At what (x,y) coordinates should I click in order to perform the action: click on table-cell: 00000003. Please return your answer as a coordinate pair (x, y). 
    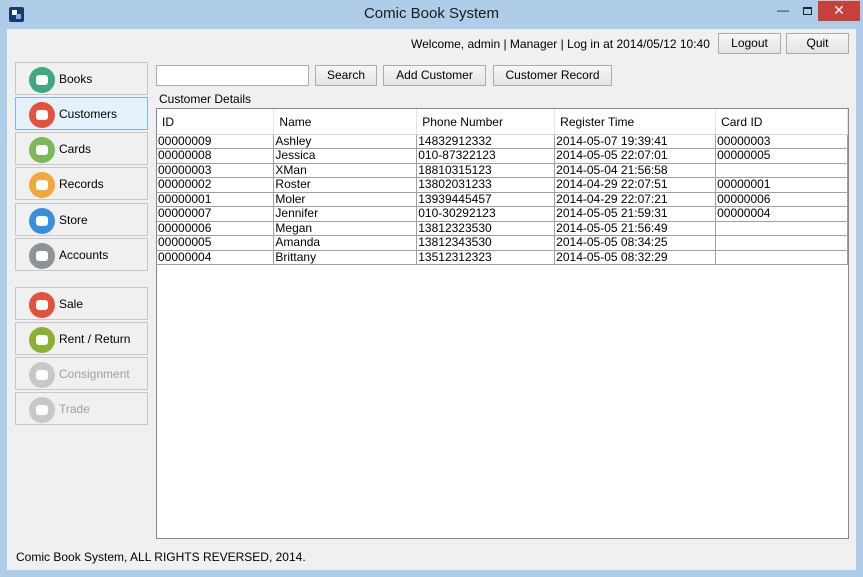
    Looking at the image, I should click on (781, 141).